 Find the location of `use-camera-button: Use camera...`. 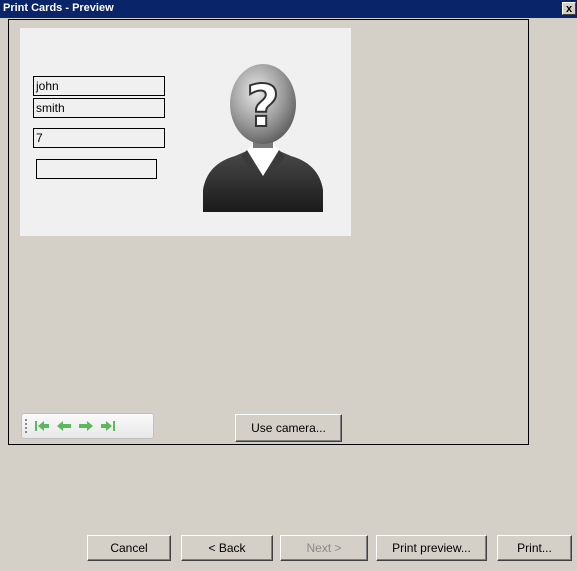

use-camera-button: Use camera... is located at coordinates (288, 428).